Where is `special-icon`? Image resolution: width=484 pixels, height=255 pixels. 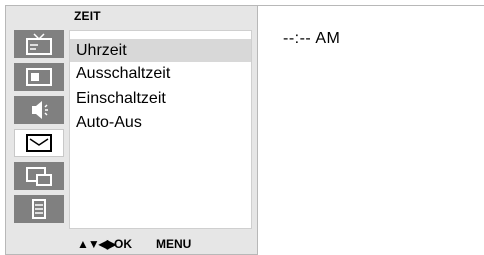
special-icon is located at coordinates (39, 209).